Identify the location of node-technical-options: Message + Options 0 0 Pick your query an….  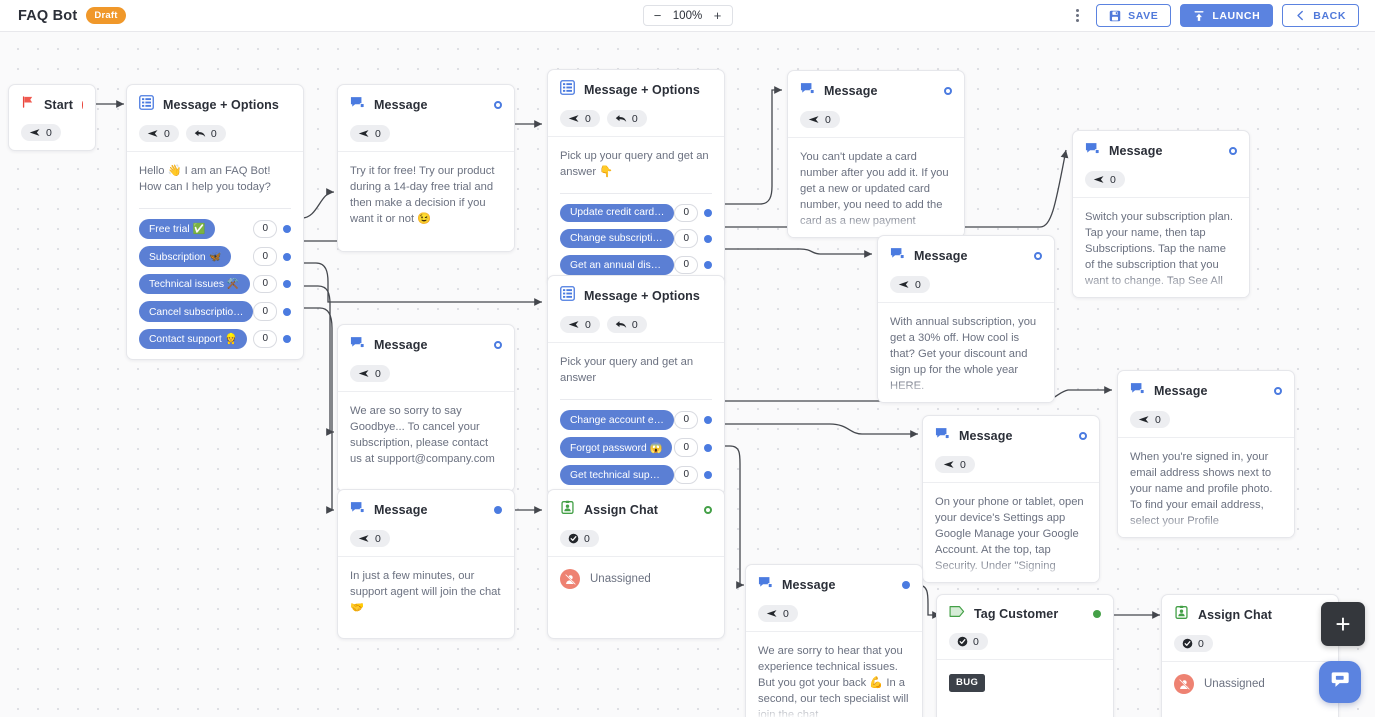
(636, 386).